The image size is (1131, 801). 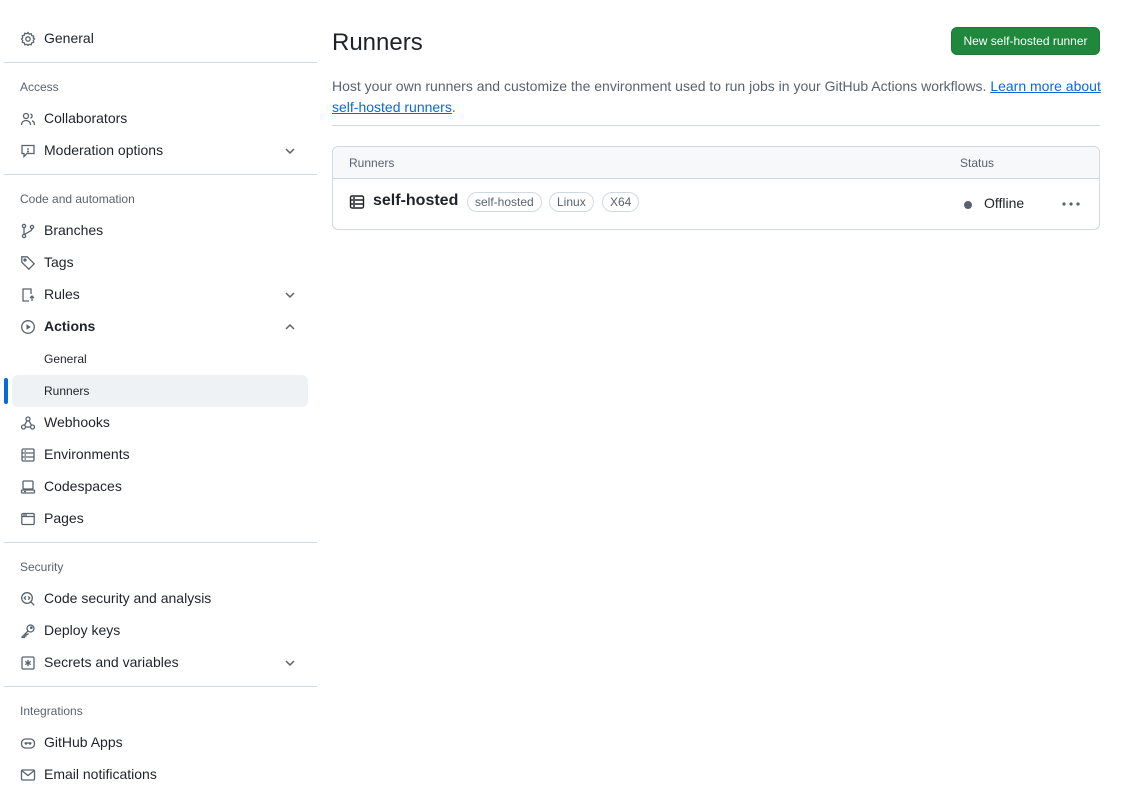 I want to click on sidebar-item-label: Codespaces, so click(x=83, y=486).